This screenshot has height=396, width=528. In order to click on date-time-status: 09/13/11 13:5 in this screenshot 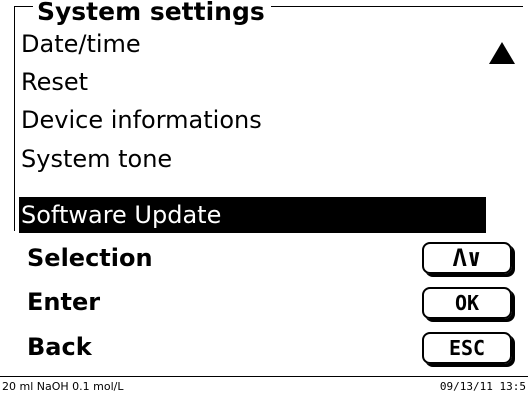, I will do `click(482, 386)`.